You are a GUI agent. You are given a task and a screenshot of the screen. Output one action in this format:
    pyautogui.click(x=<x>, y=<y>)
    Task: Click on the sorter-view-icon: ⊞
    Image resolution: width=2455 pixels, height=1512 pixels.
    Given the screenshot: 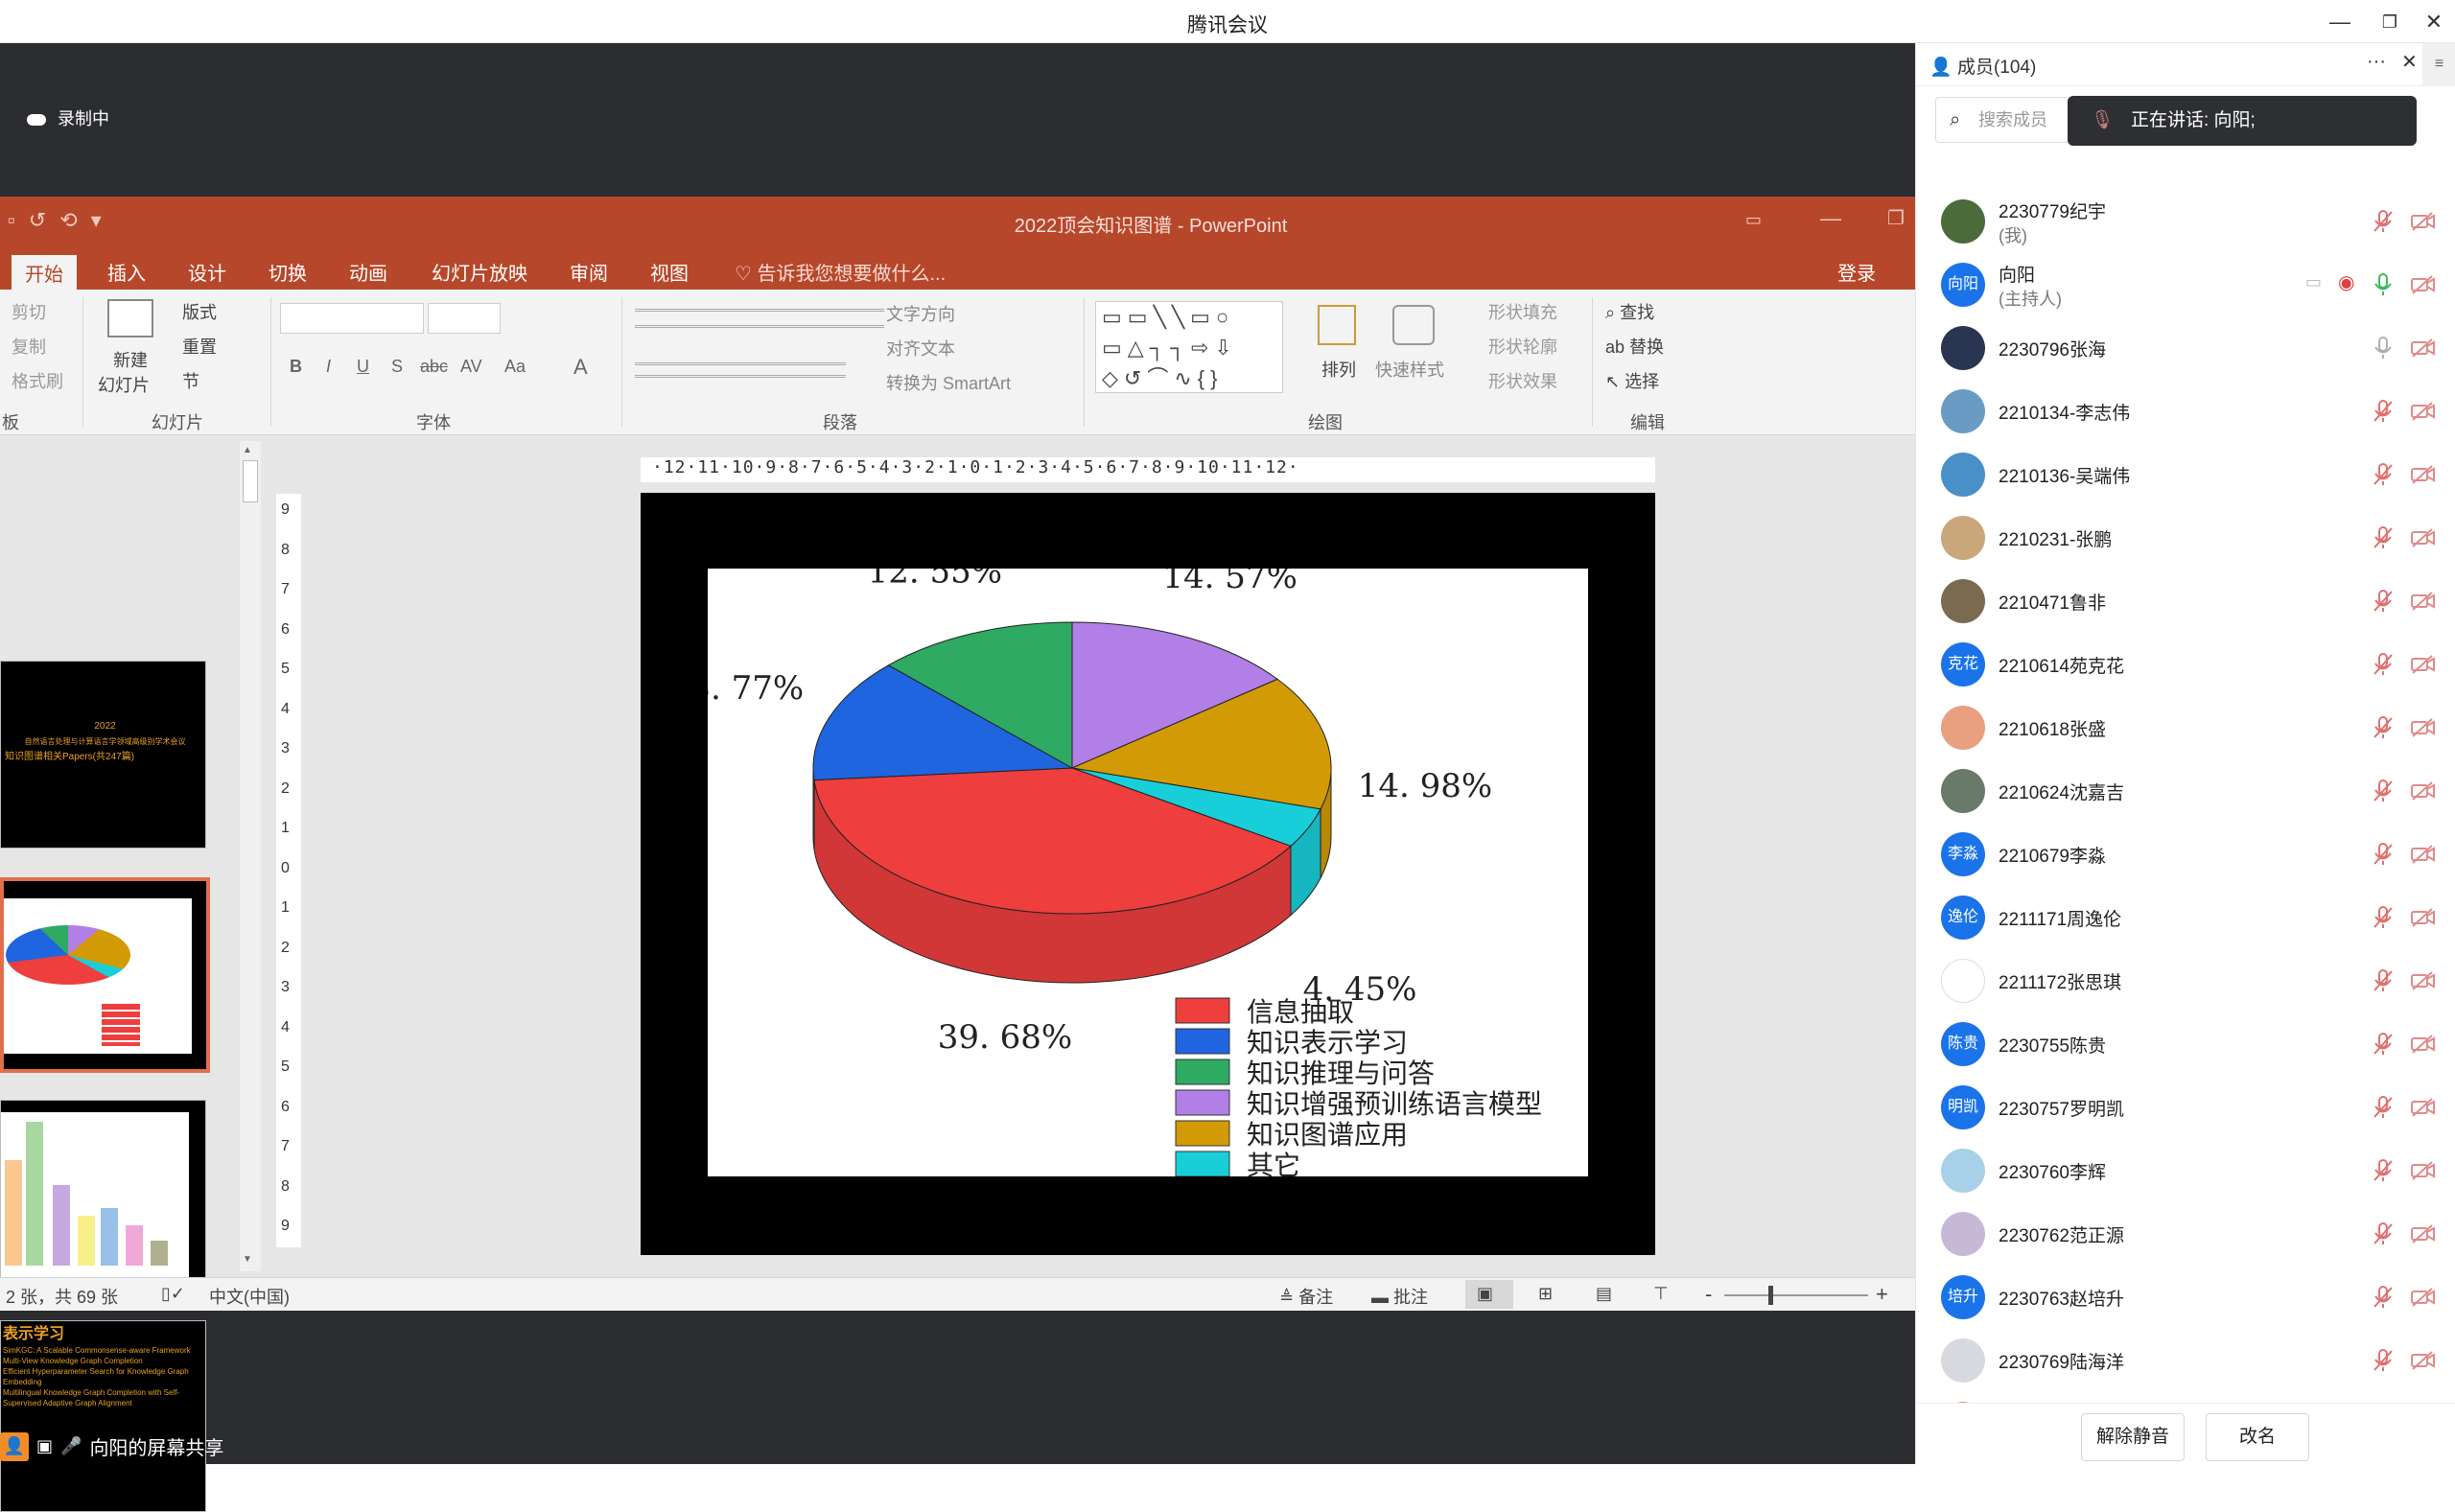 What is the action you would take?
    pyautogui.click(x=1545, y=1294)
    